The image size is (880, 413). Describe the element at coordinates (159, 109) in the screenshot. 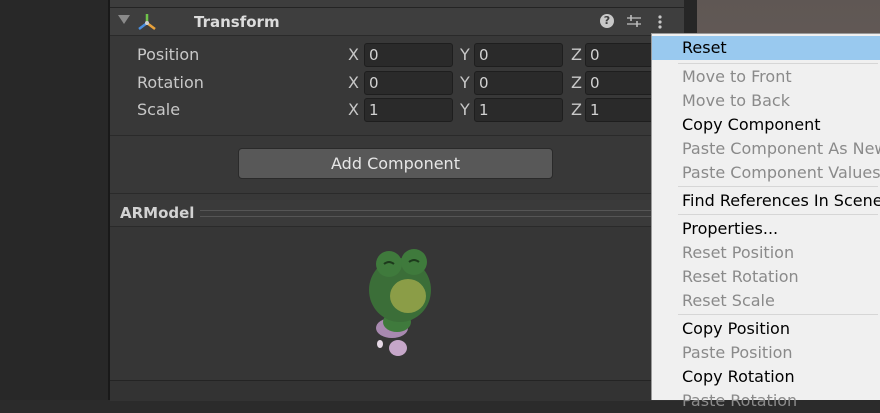

I see `scale-label: Scale` at that location.